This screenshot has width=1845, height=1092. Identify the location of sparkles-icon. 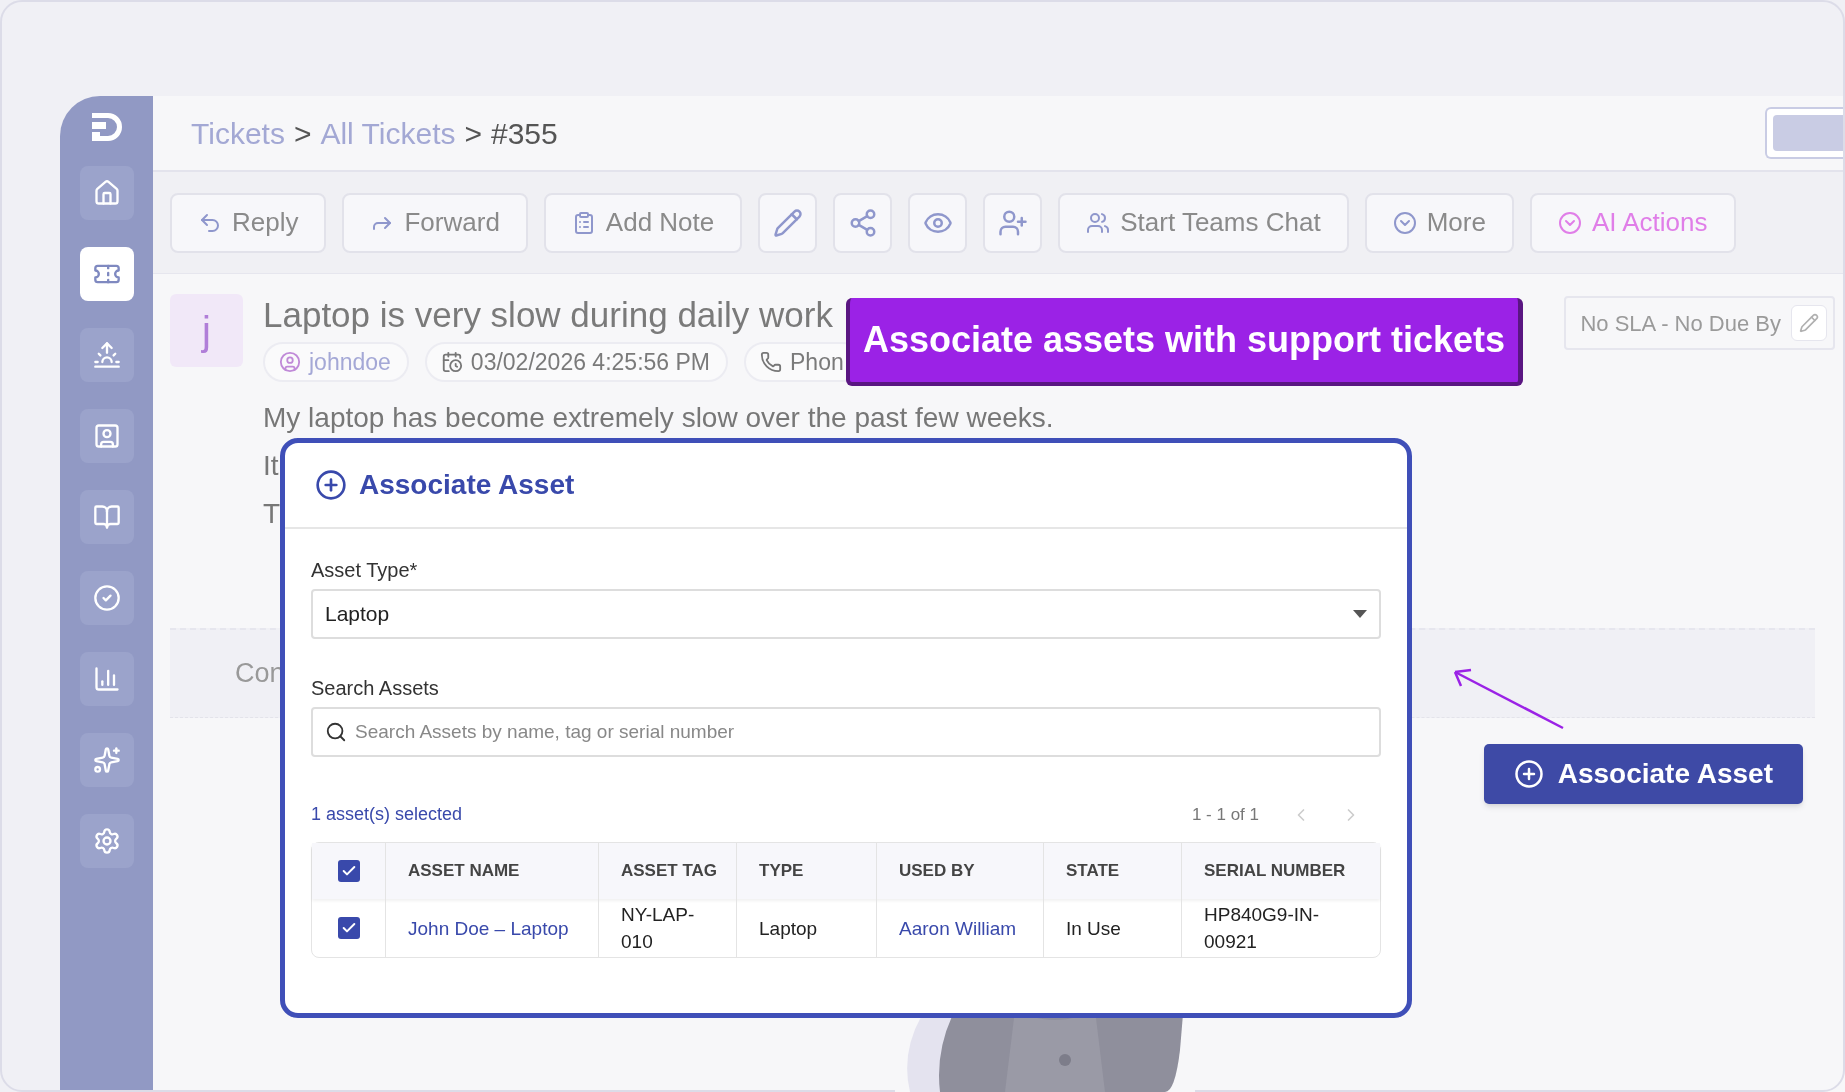
(106, 760).